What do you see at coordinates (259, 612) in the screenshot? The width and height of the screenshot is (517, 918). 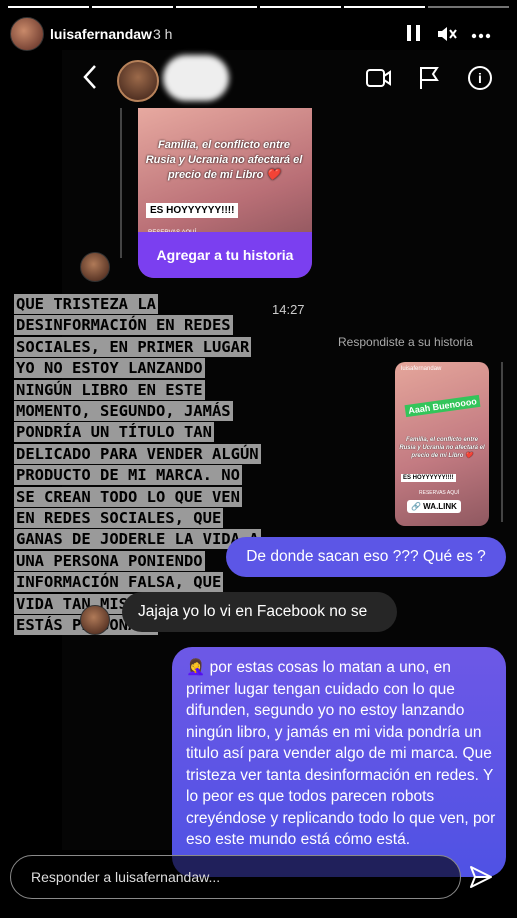 I see `message-bubble-received: Jajaja yo lo vi en Facebook no se` at bounding box center [259, 612].